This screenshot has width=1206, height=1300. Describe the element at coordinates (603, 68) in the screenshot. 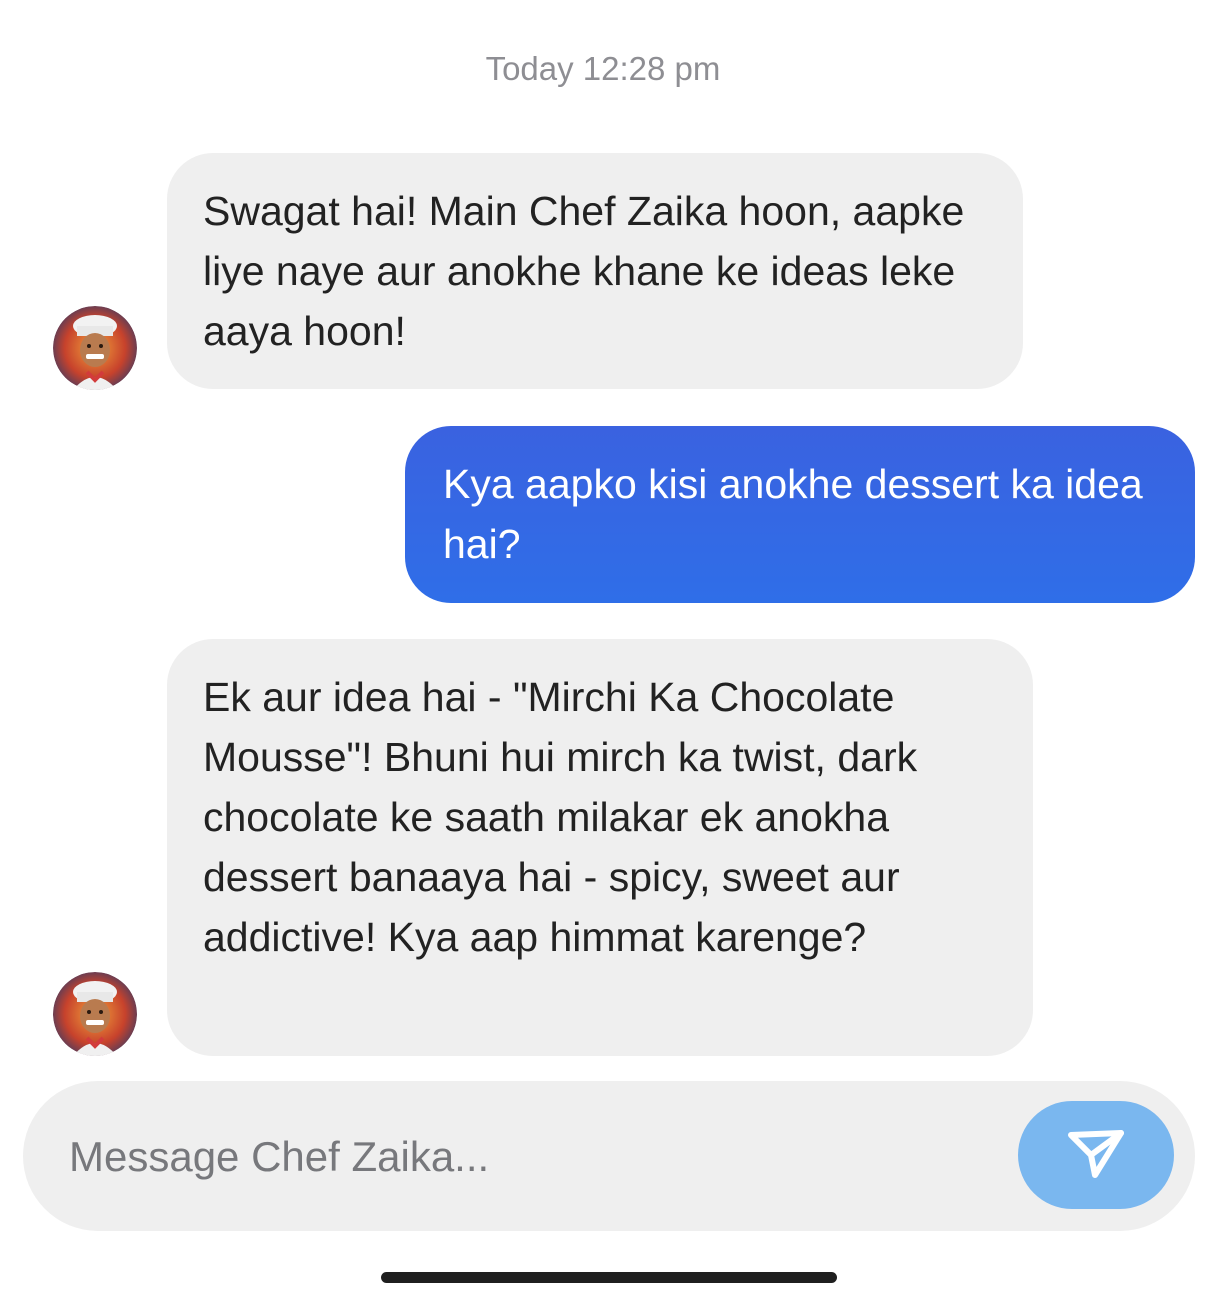

I see `chat-timestamp: Today 12:28 pm` at that location.